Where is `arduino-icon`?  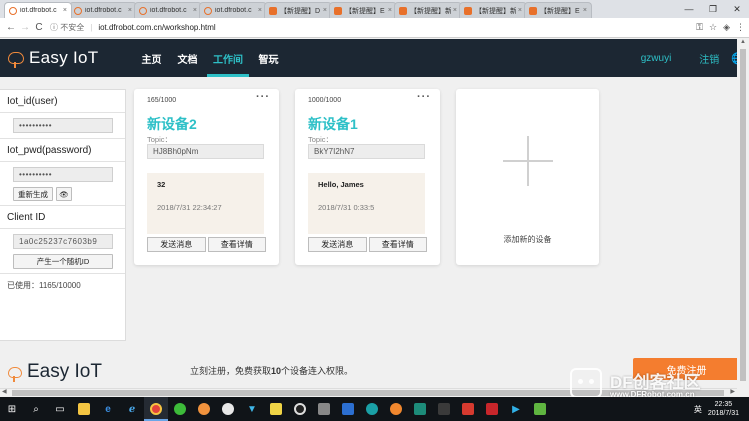 arduino-icon is located at coordinates (372, 409).